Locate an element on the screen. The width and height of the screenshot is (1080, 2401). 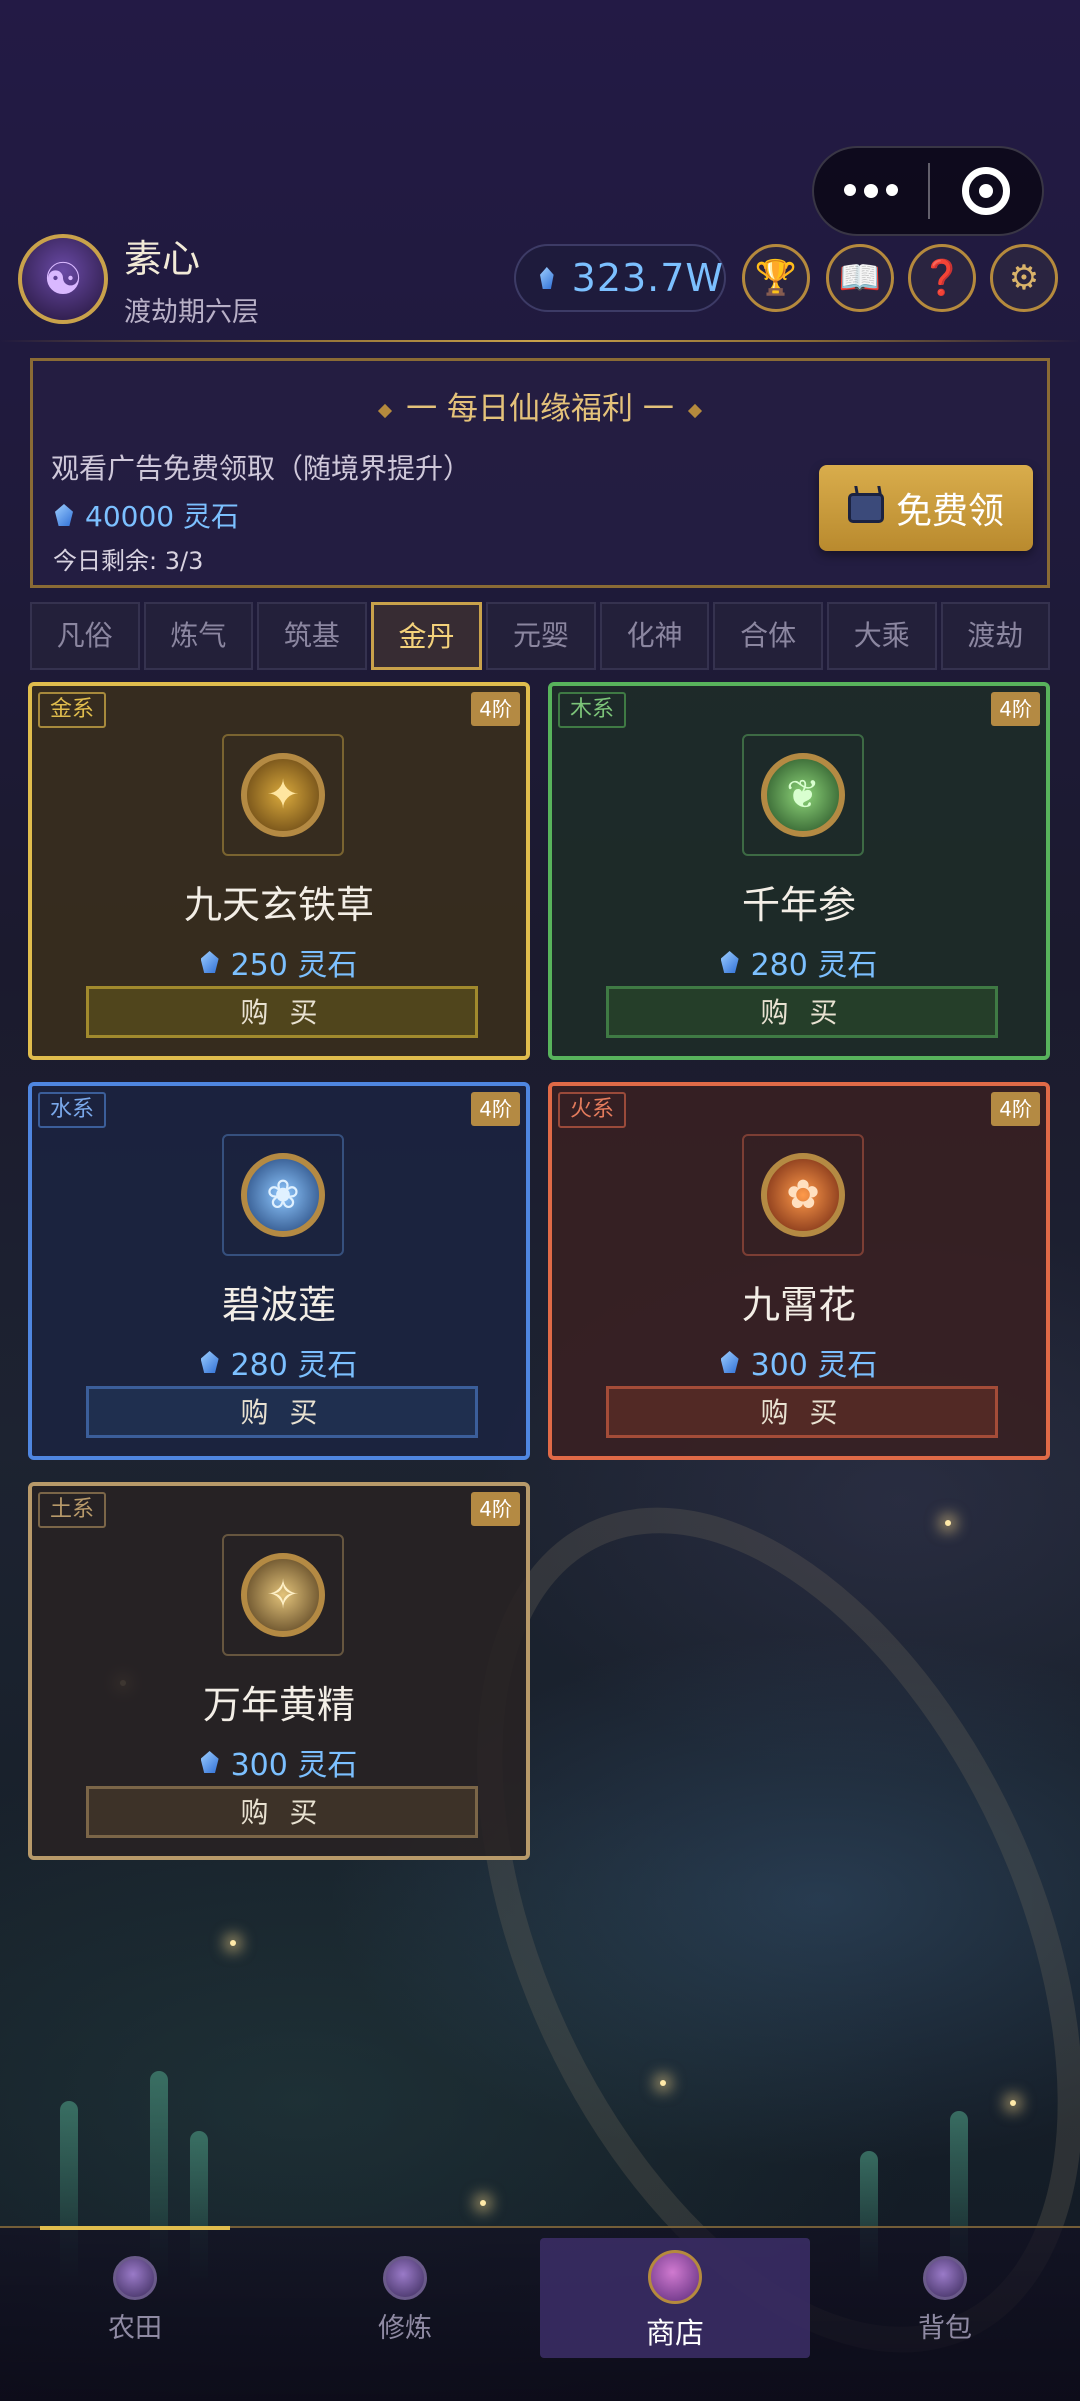
golden-herb-icon: ✦ is located at coordinates (283, 795).